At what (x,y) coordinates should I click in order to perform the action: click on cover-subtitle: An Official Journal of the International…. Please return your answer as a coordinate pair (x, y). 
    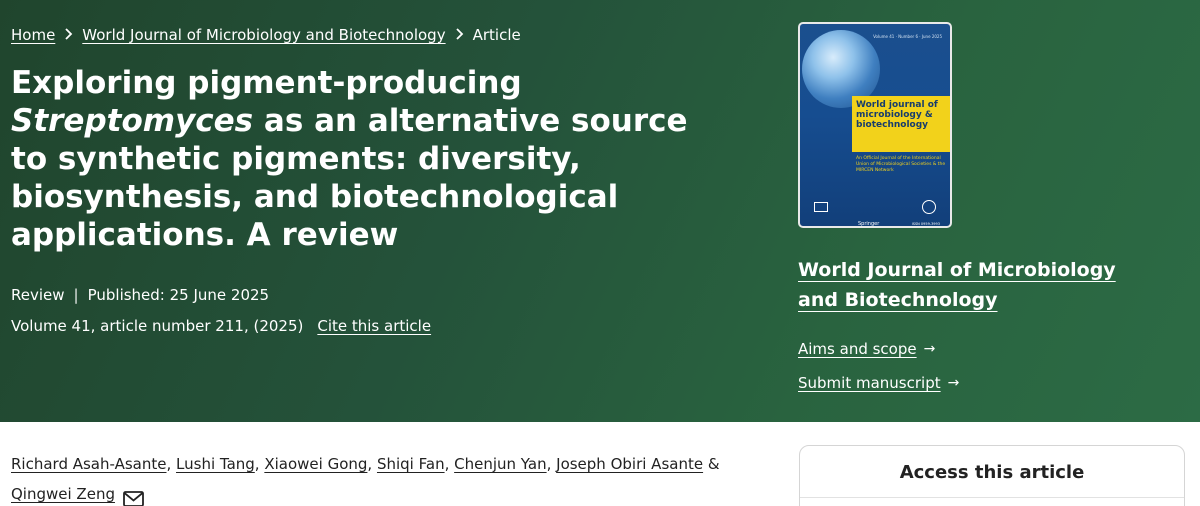
    Looking at the image, I should click on (901, 164).